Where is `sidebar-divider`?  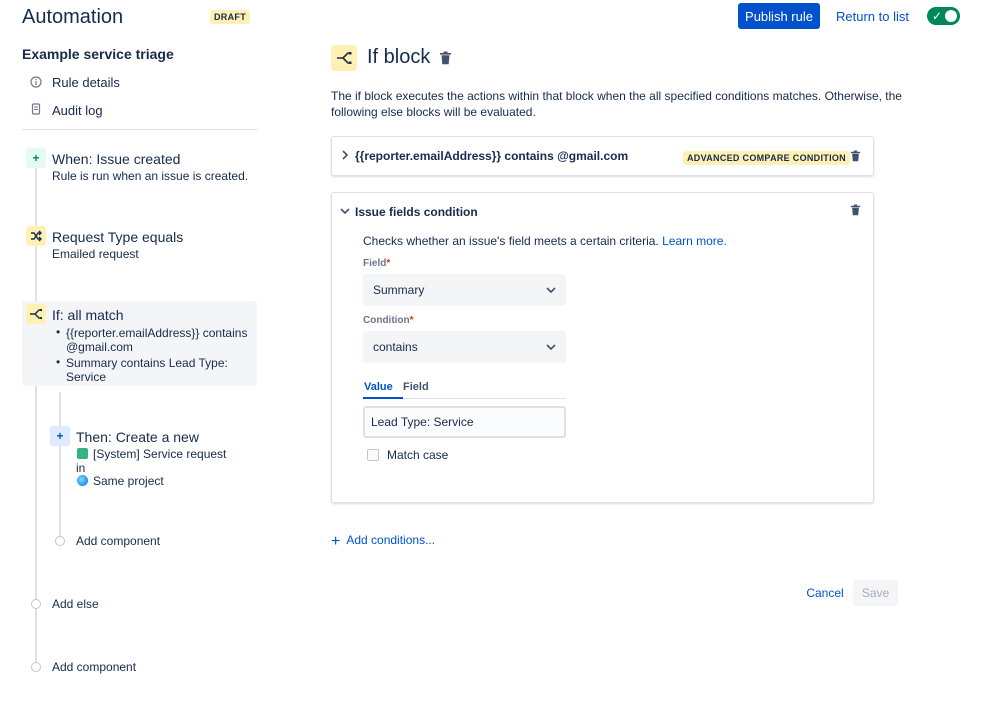
sidebar-divider is located at coordinates (139, 129).